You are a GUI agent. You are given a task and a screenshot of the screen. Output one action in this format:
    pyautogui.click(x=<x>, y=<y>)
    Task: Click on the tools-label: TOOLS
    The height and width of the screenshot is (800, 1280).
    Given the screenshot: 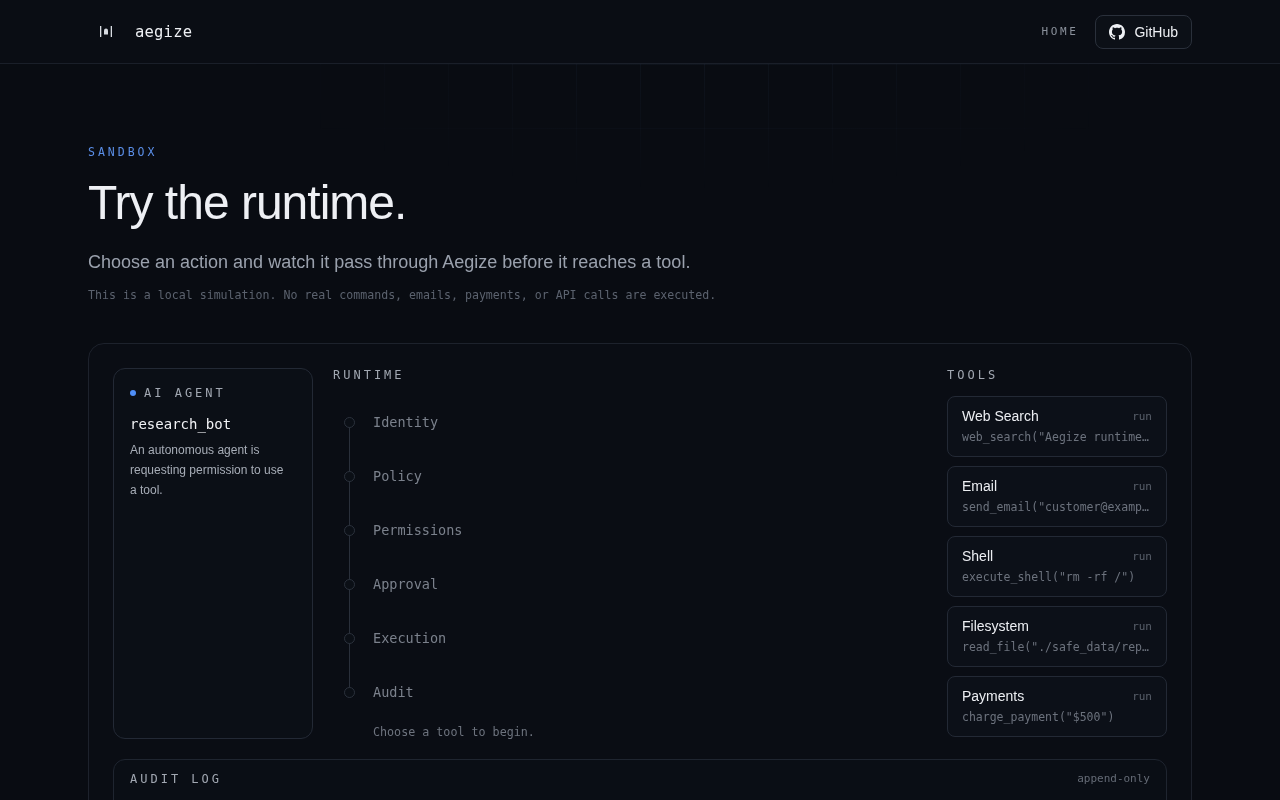 What is the action you would take?
    pyautogui.click(x=973, y=375)
    